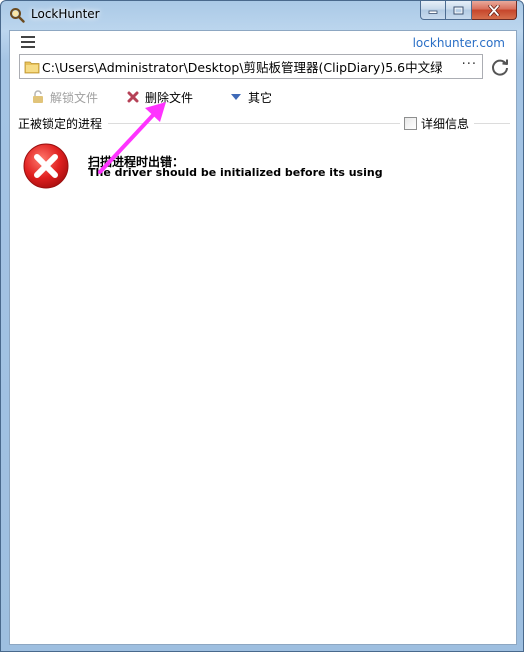 This screenshot has height=652, width=524. I want to click on menu-icon, so click(28, 42).